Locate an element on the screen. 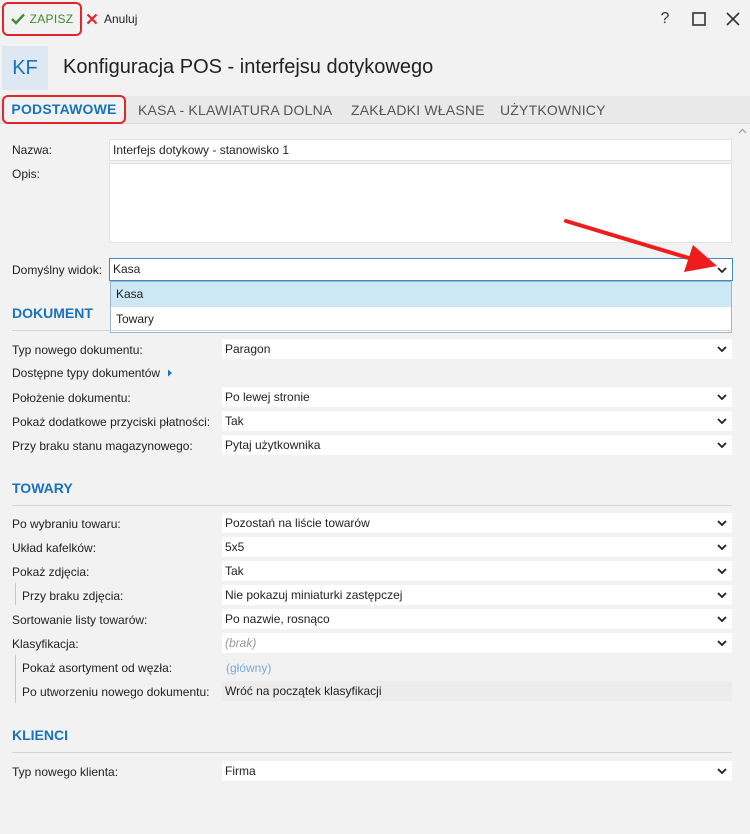 This screenshot has width=750, height=834. doc-position-label: Położenie dokumentu: is located at coordinates (71, 398).